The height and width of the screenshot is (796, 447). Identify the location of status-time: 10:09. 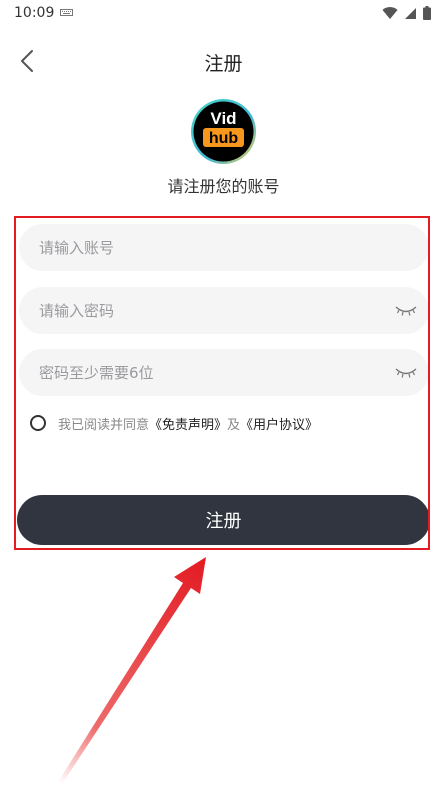
(34, 13).